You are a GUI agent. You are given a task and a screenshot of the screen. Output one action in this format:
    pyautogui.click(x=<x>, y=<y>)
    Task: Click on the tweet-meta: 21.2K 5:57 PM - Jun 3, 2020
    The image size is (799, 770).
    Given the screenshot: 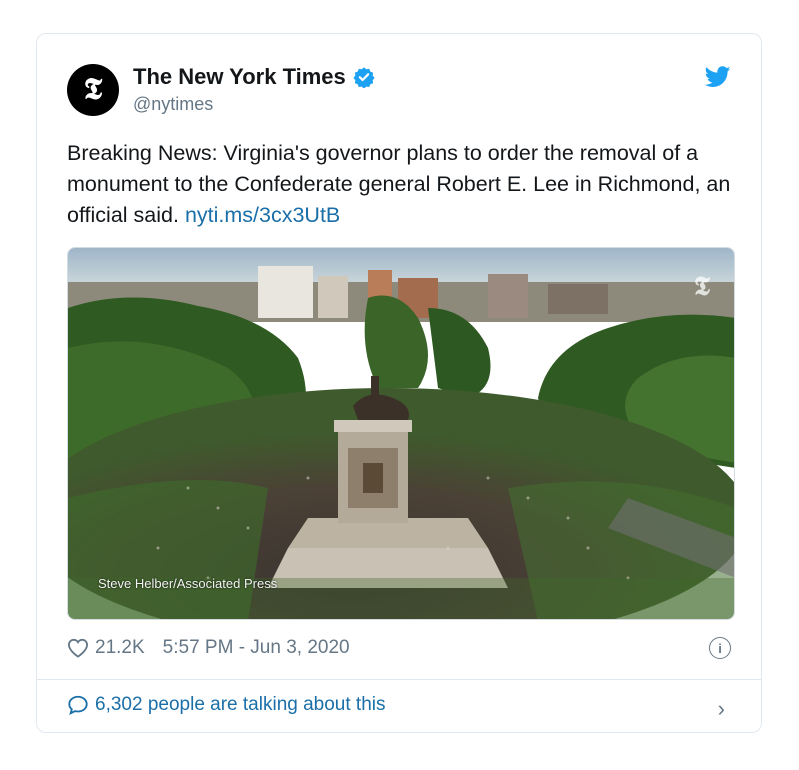 What is the action you would take?
    pyautogui.click(x=208, y=648)
    